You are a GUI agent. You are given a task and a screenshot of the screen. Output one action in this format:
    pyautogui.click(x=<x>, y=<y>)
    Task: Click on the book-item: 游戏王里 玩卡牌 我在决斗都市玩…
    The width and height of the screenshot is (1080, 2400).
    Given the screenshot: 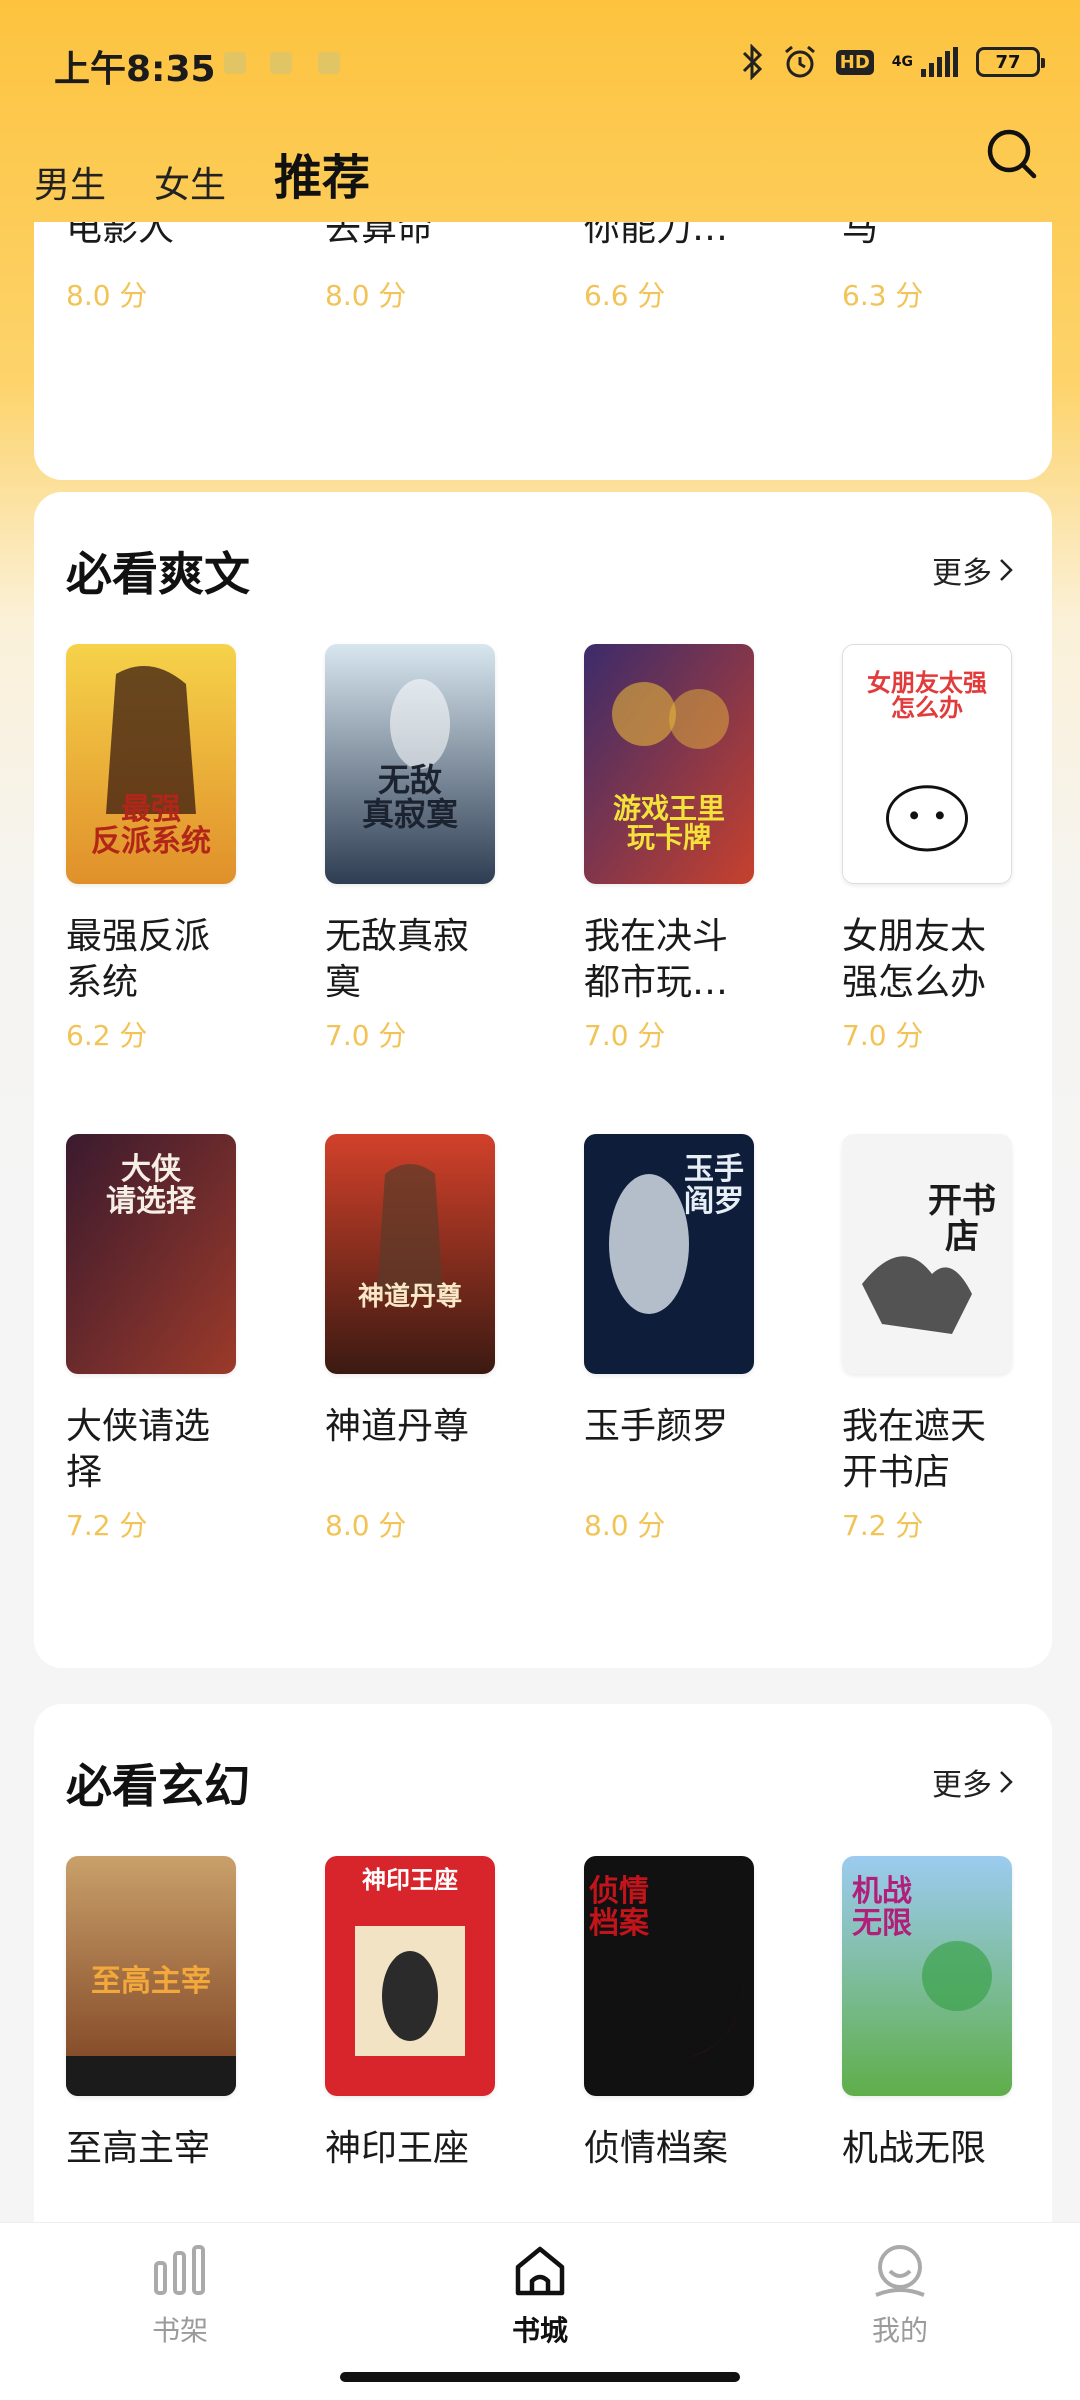 What is the action you would take?
    pyautogui.click(x=684, y=825)
    